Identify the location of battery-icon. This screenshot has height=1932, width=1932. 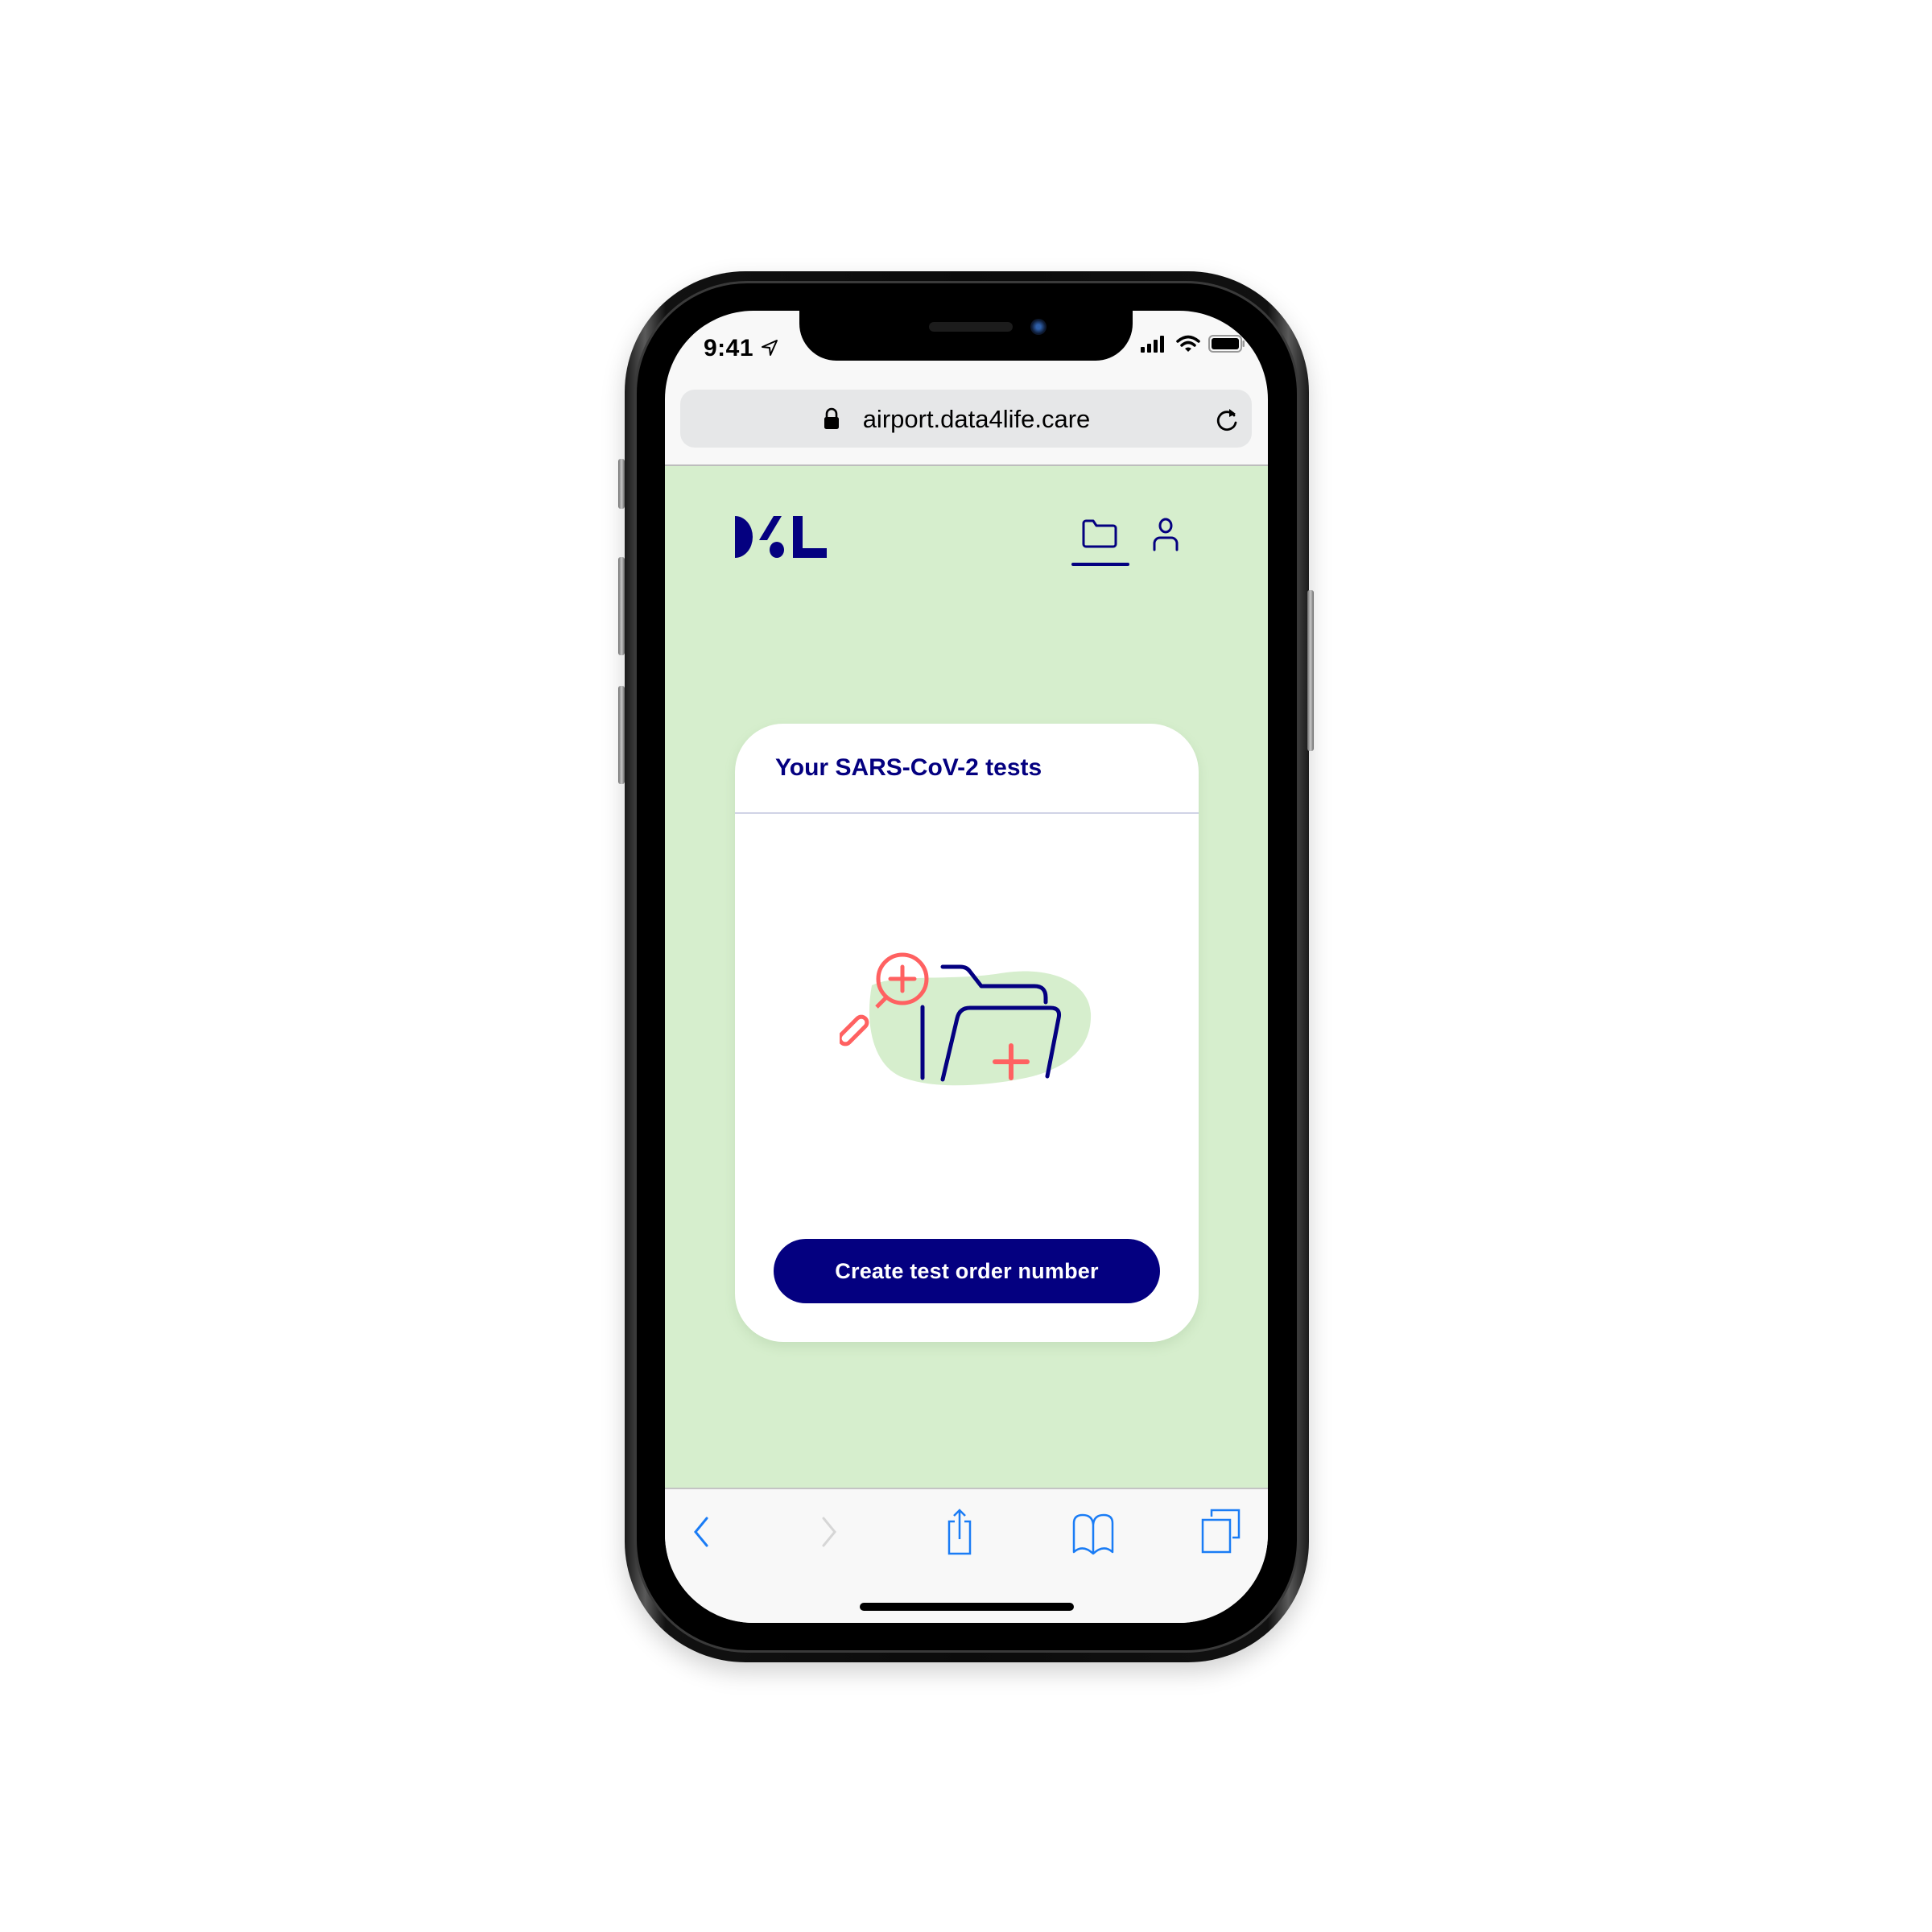
(1226, 344).